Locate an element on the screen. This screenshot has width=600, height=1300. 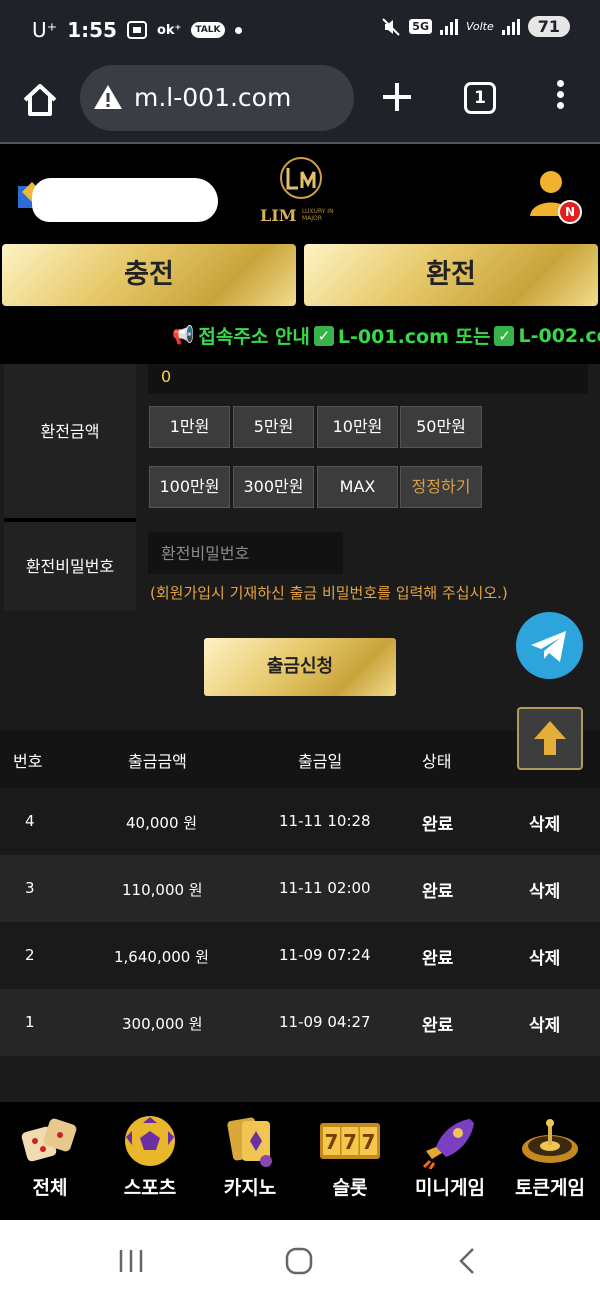
withdraw-password-input is located at coordinates (245, 553).